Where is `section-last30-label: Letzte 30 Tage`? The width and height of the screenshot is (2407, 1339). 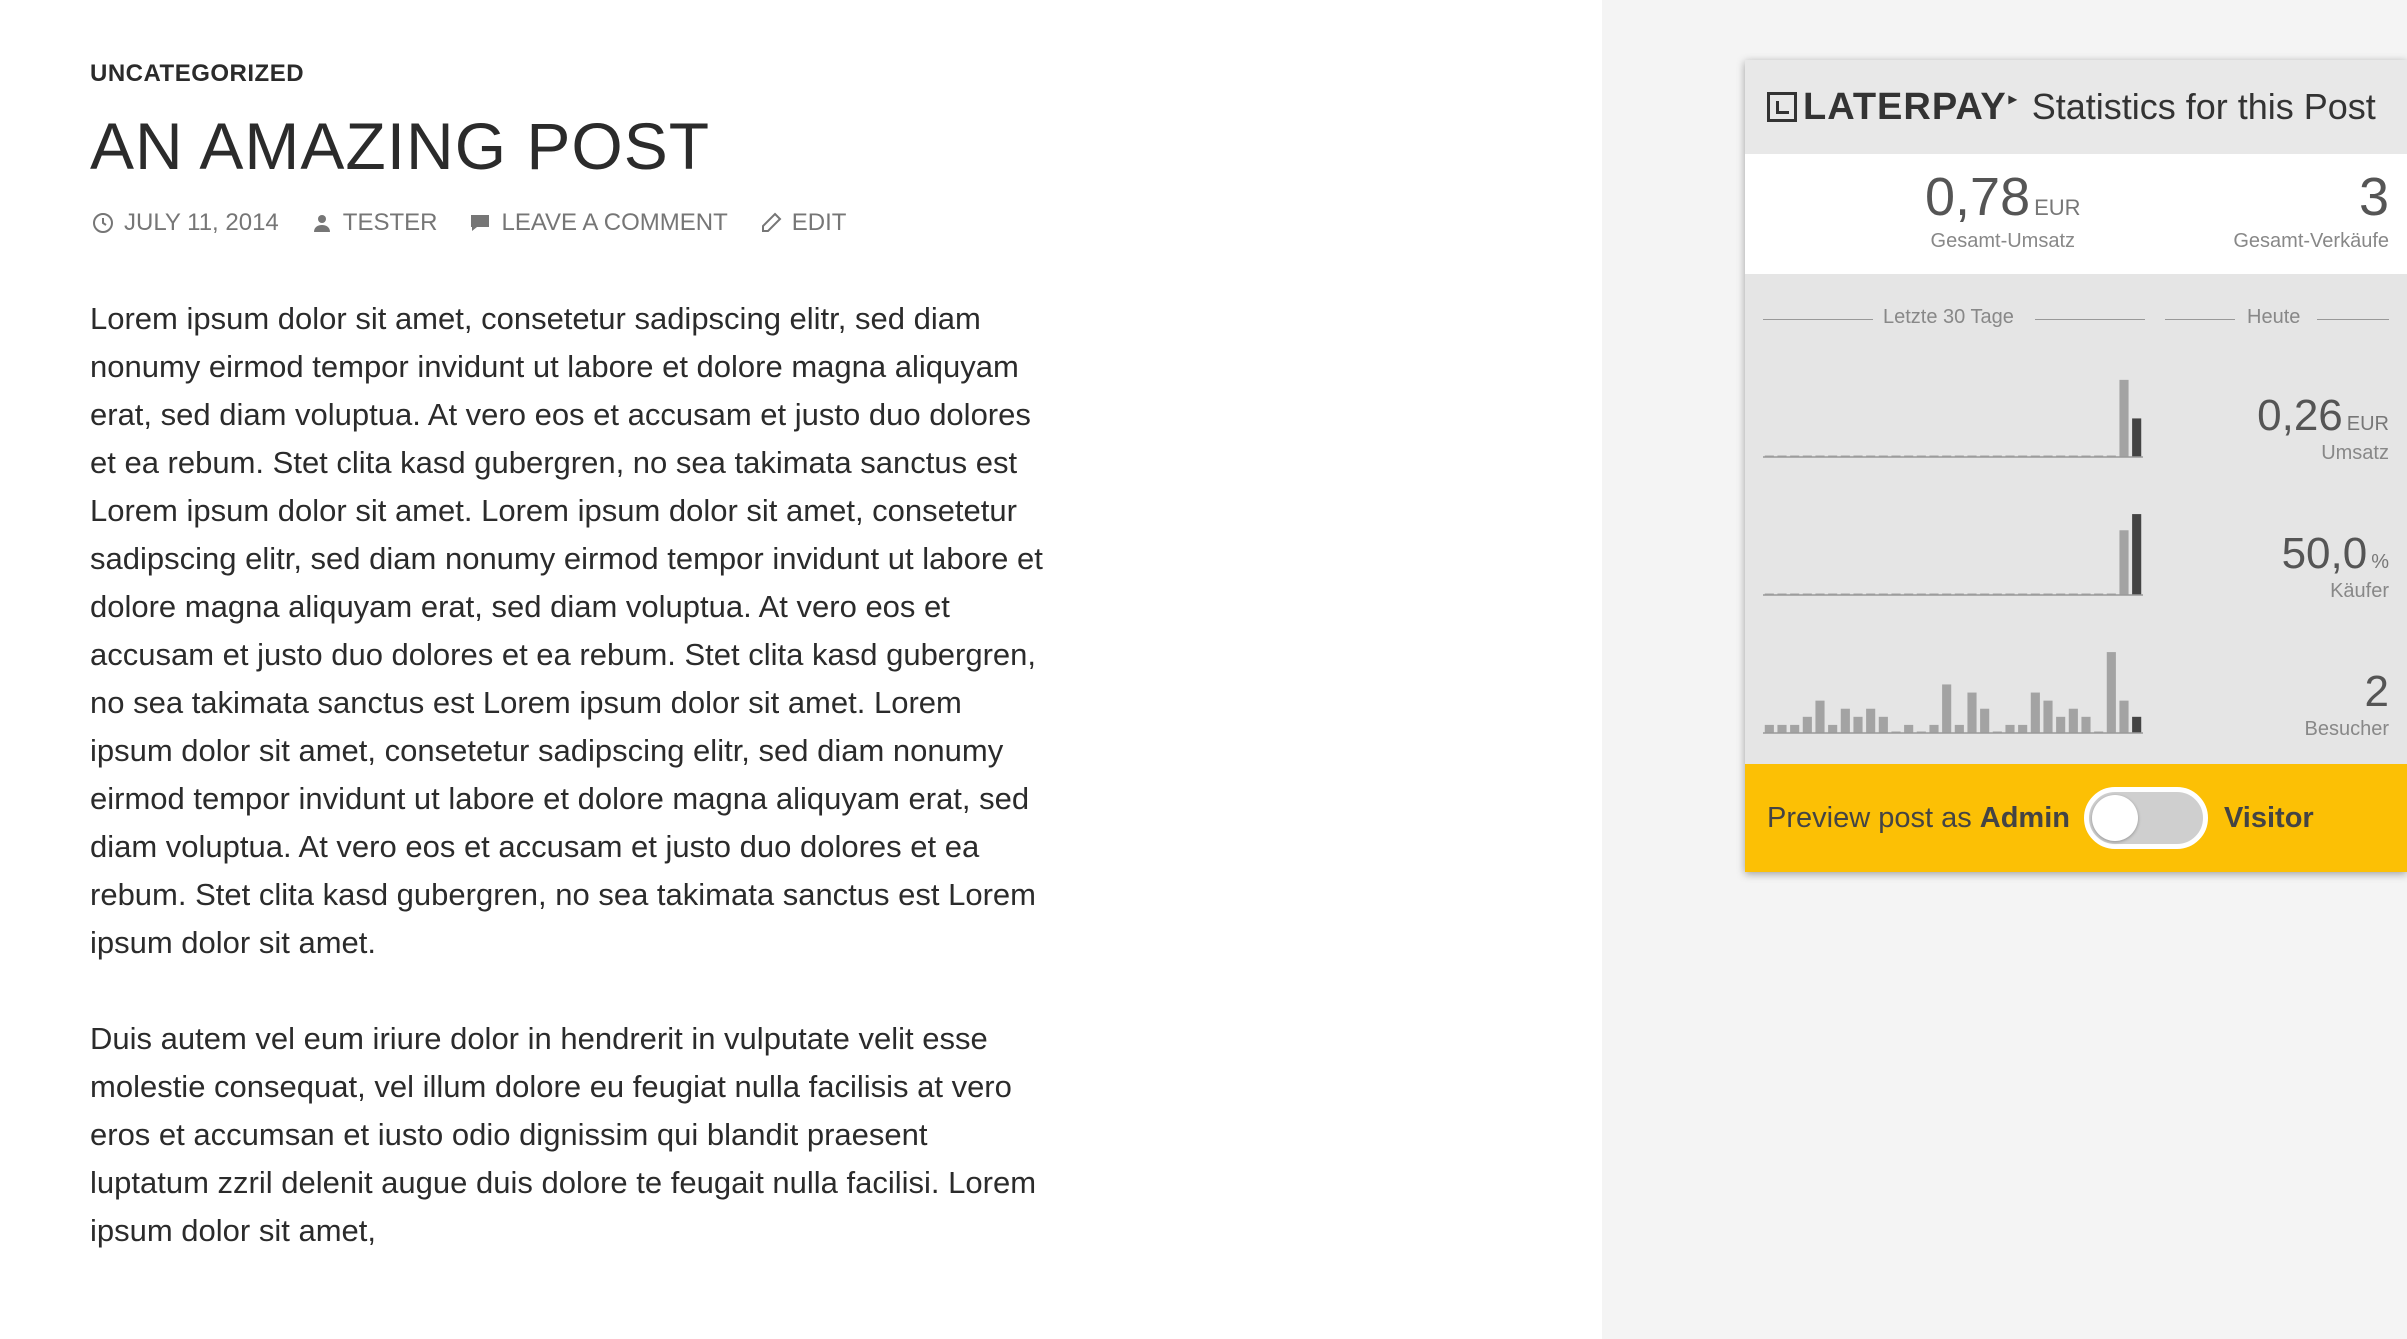 section-last30-label: Letzte 30 Tage is located at coordinates (1948, 317).